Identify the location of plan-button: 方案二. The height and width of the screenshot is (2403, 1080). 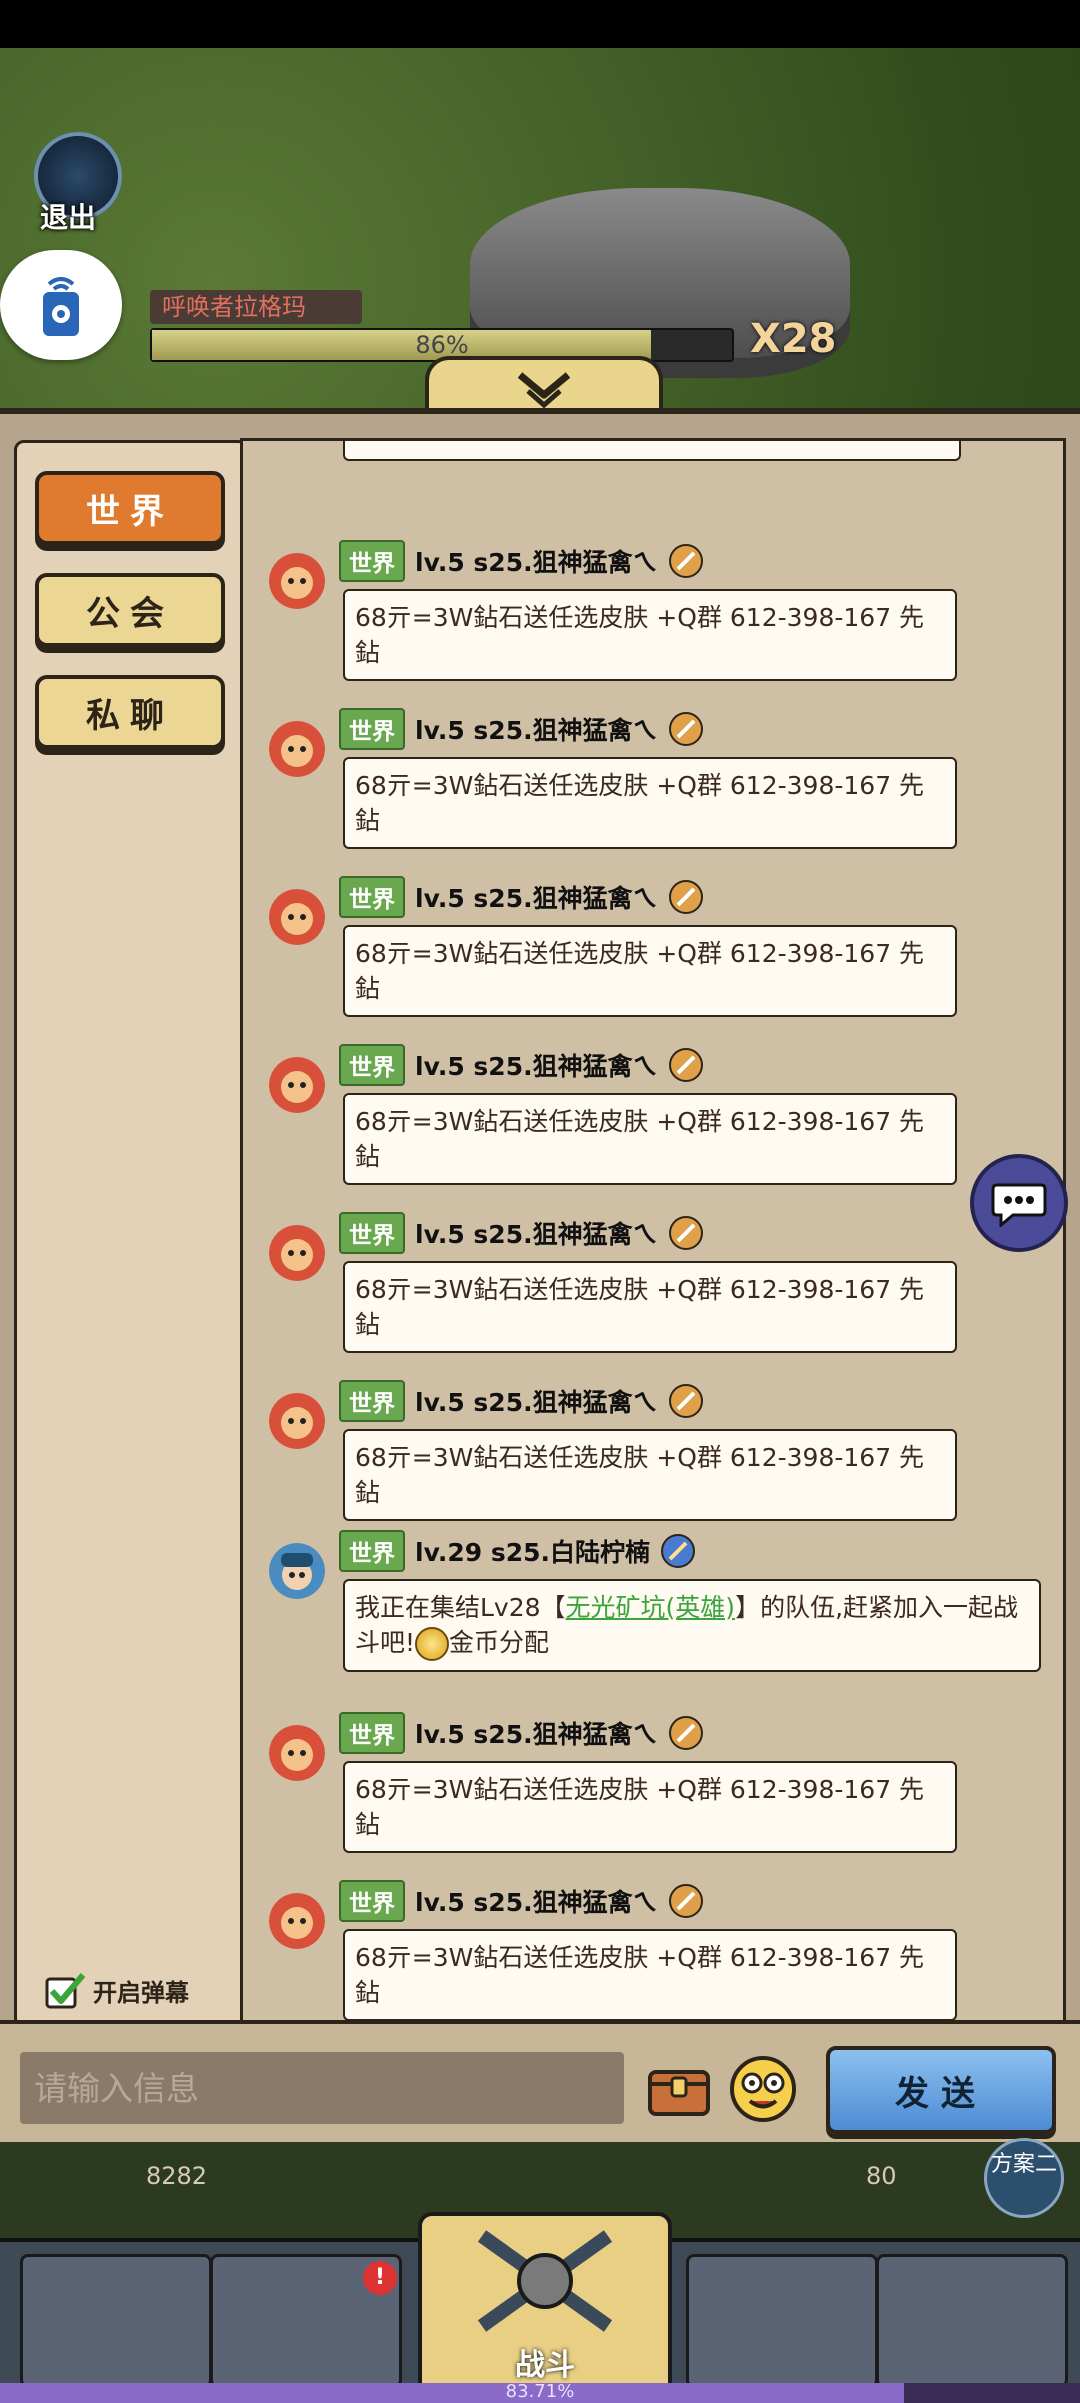
(1024, 2178).